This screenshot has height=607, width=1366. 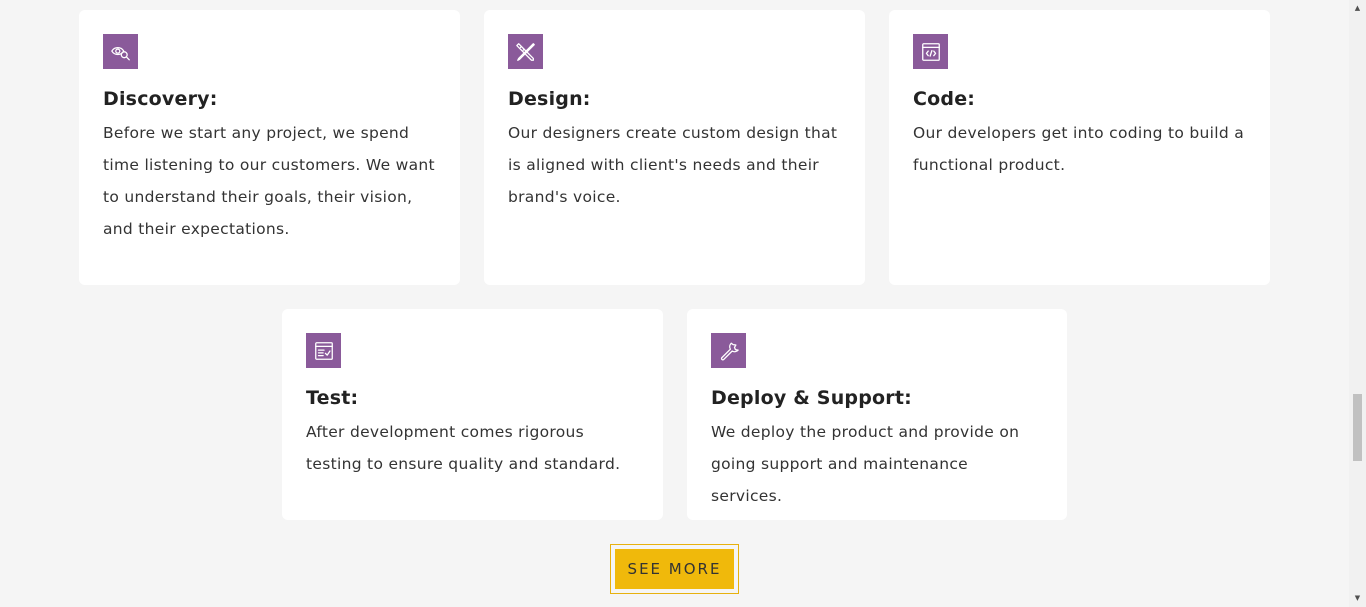 I want to click on wrench-icon, so click(x=728, y=350).